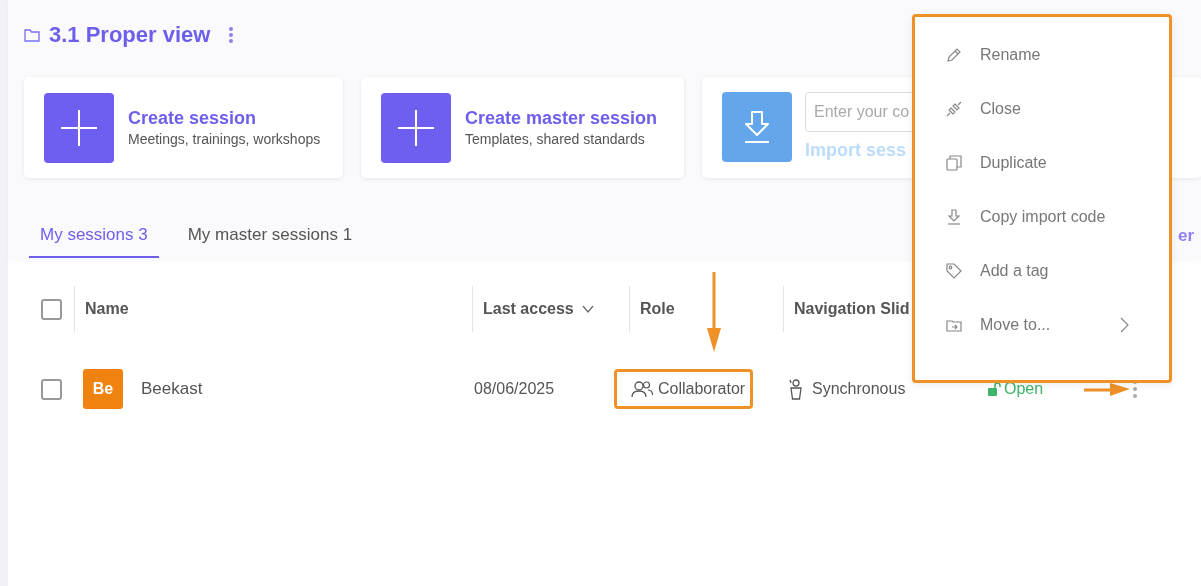 This screenshot has height=586, width=1201. Describe the element at coordinates (1042, 109) in the screenshot. I see `menu-item: Close` at that location.